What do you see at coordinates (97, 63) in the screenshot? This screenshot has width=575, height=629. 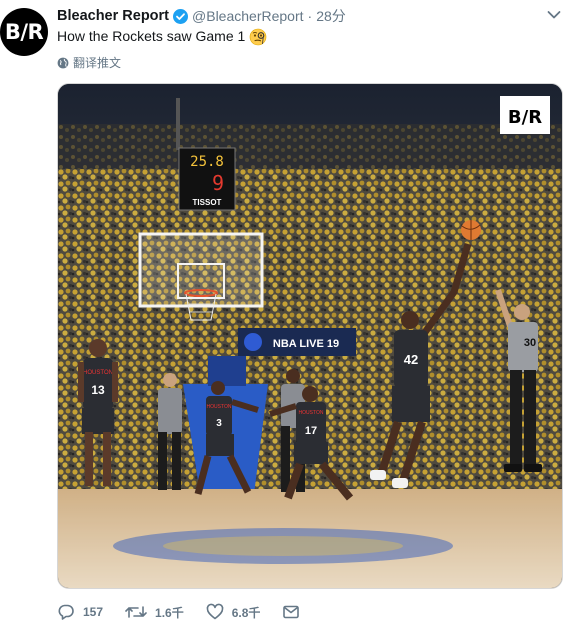 I see `translate-label: 翻译推文` at bounding box center [97, 63].